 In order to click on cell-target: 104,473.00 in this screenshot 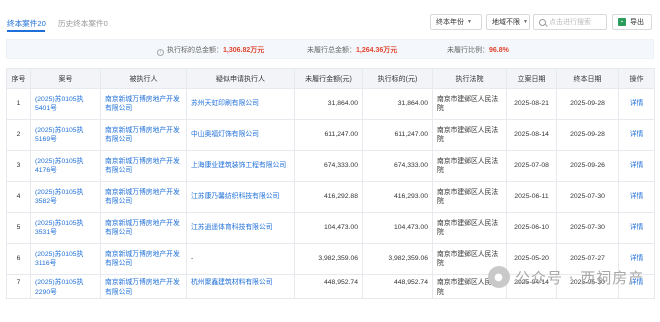, I will do `click(397, 228)`.